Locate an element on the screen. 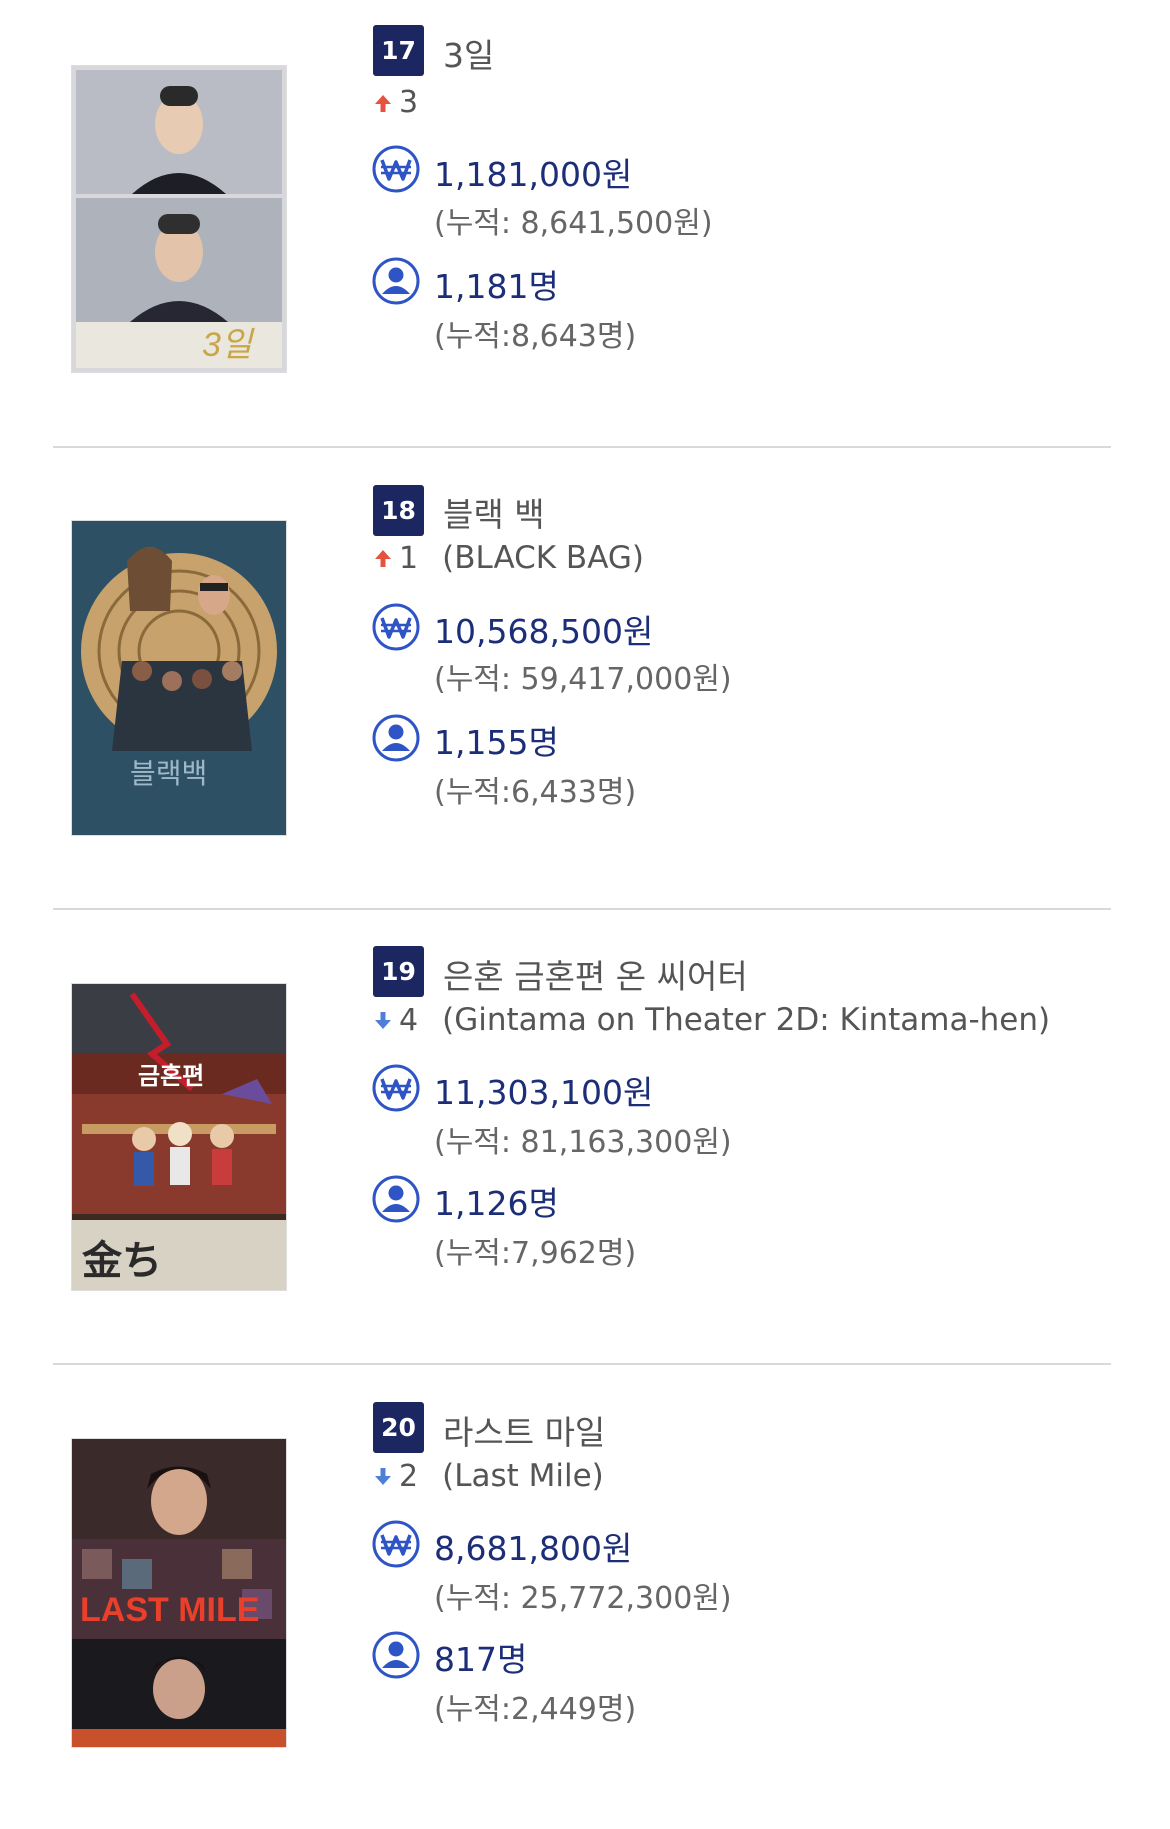 The image size is (1170, 1829). movie-title: 라스트 마일 is located at coordinates (524, 1430).